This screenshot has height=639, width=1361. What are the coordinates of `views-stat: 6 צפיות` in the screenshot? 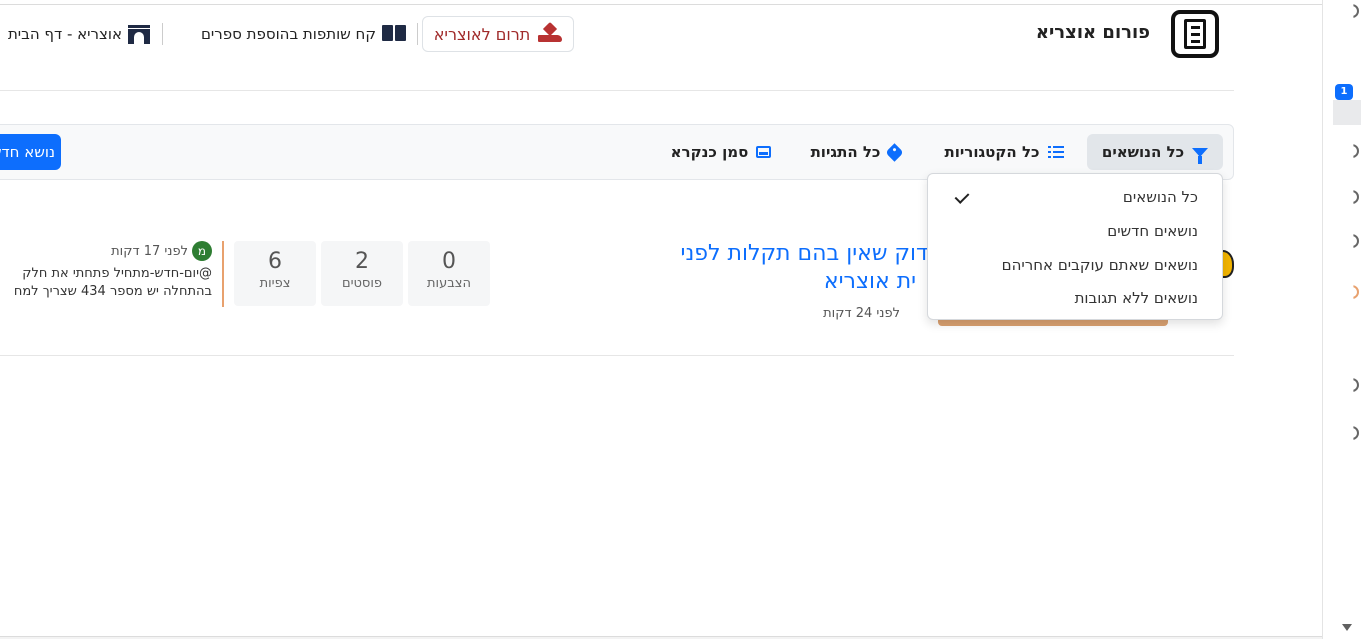 It's located at (275, 273).